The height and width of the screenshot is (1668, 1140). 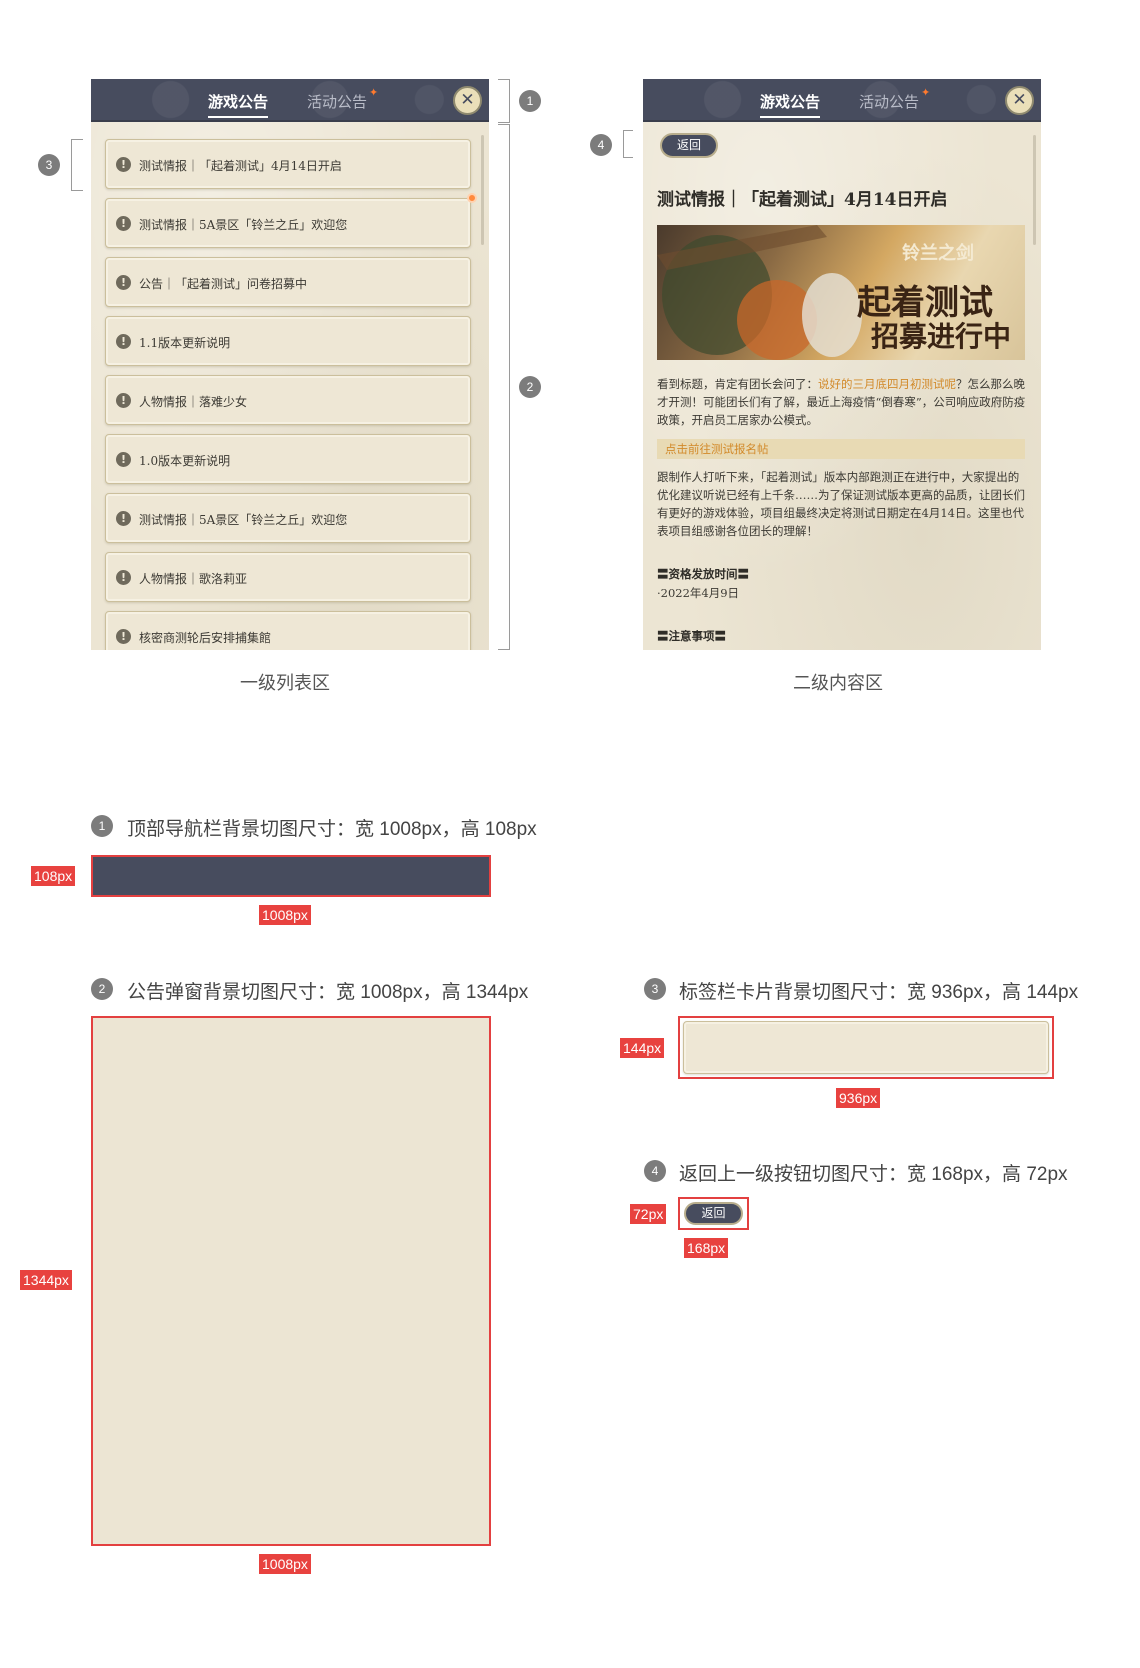 I want to click on marker-1: 1, so click(x=530, y=101).